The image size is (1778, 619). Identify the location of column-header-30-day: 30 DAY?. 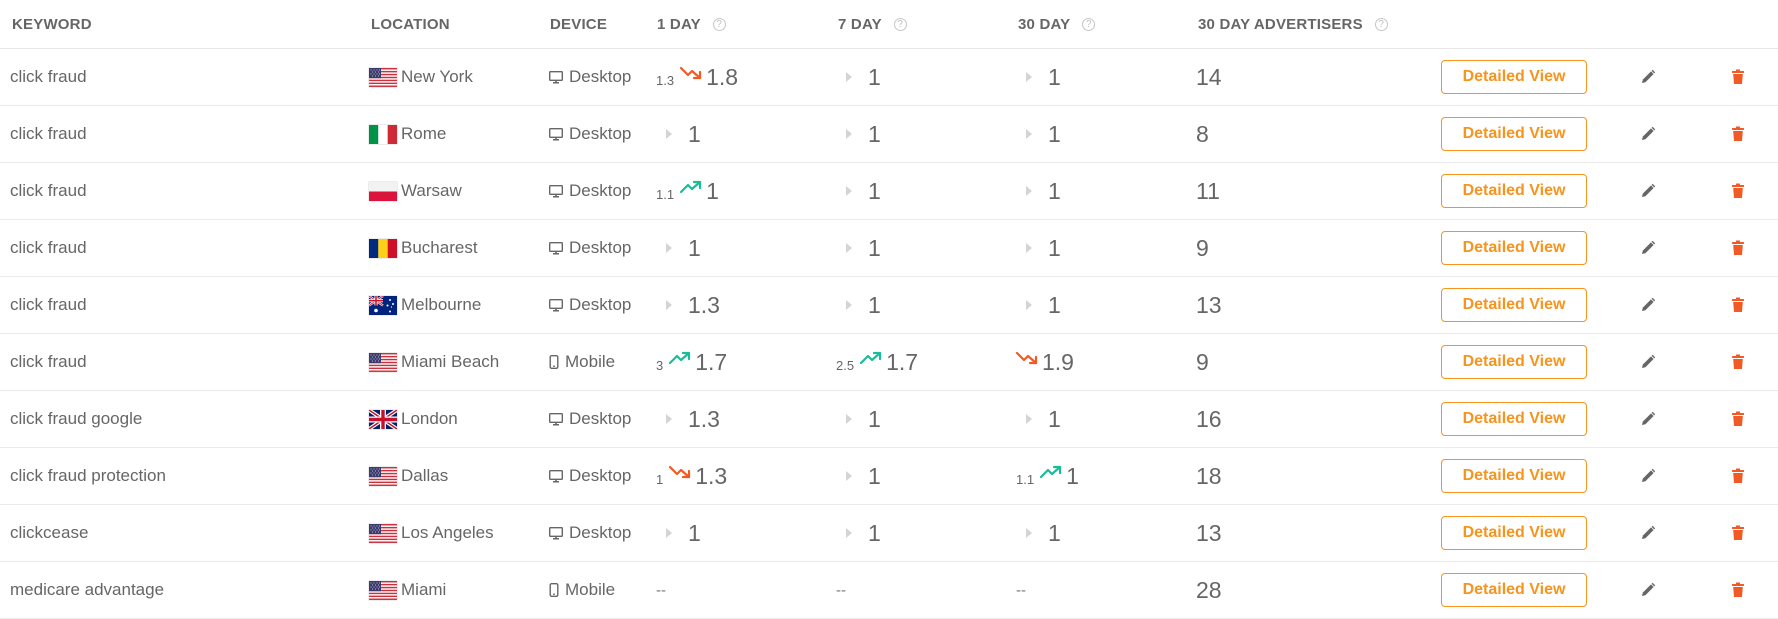
(1057, 24).